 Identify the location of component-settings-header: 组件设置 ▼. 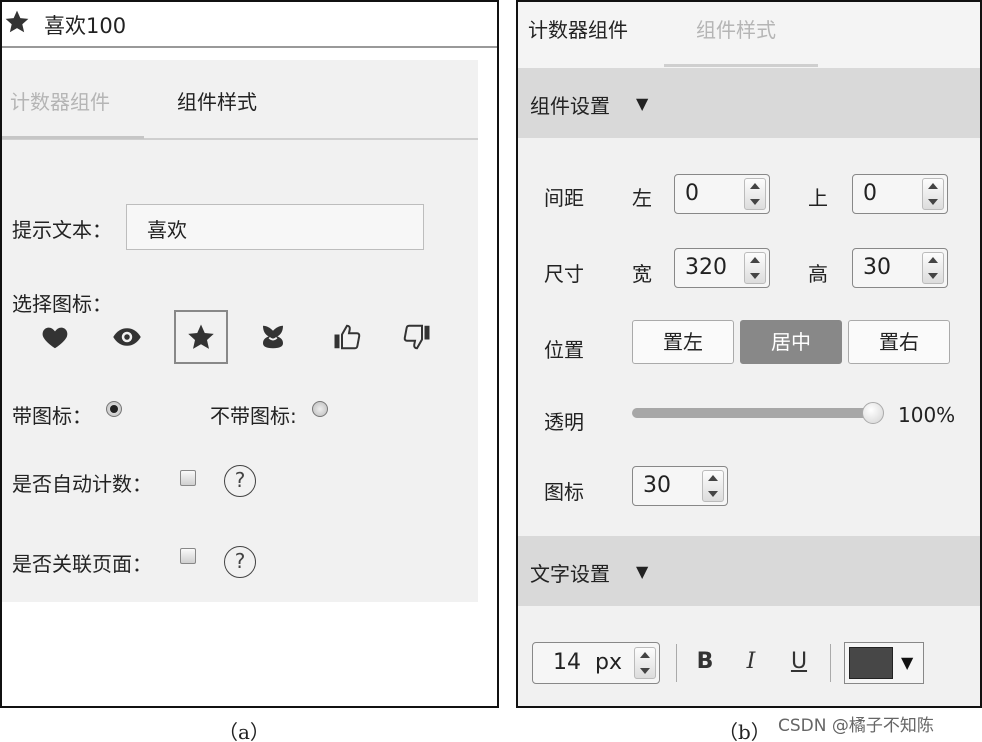
(749, 103).